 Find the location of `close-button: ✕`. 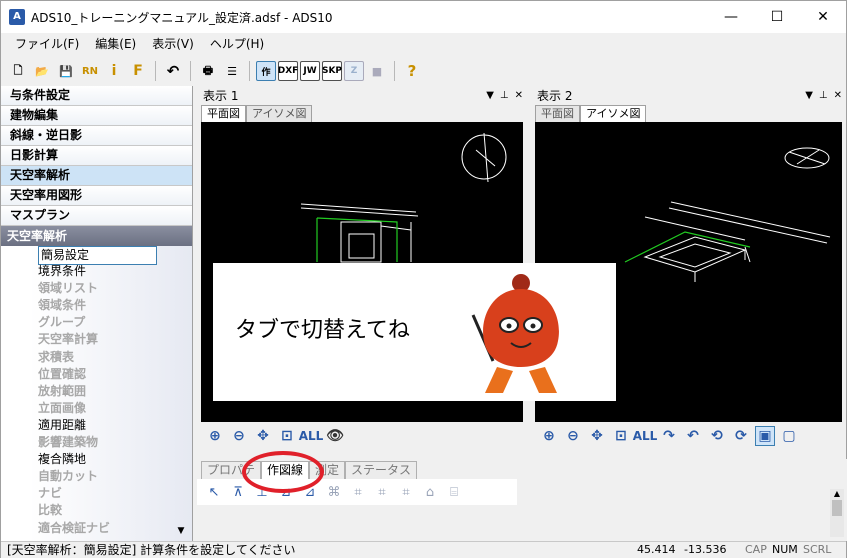

close-button: ✕ is located at coordinates (823, 17).